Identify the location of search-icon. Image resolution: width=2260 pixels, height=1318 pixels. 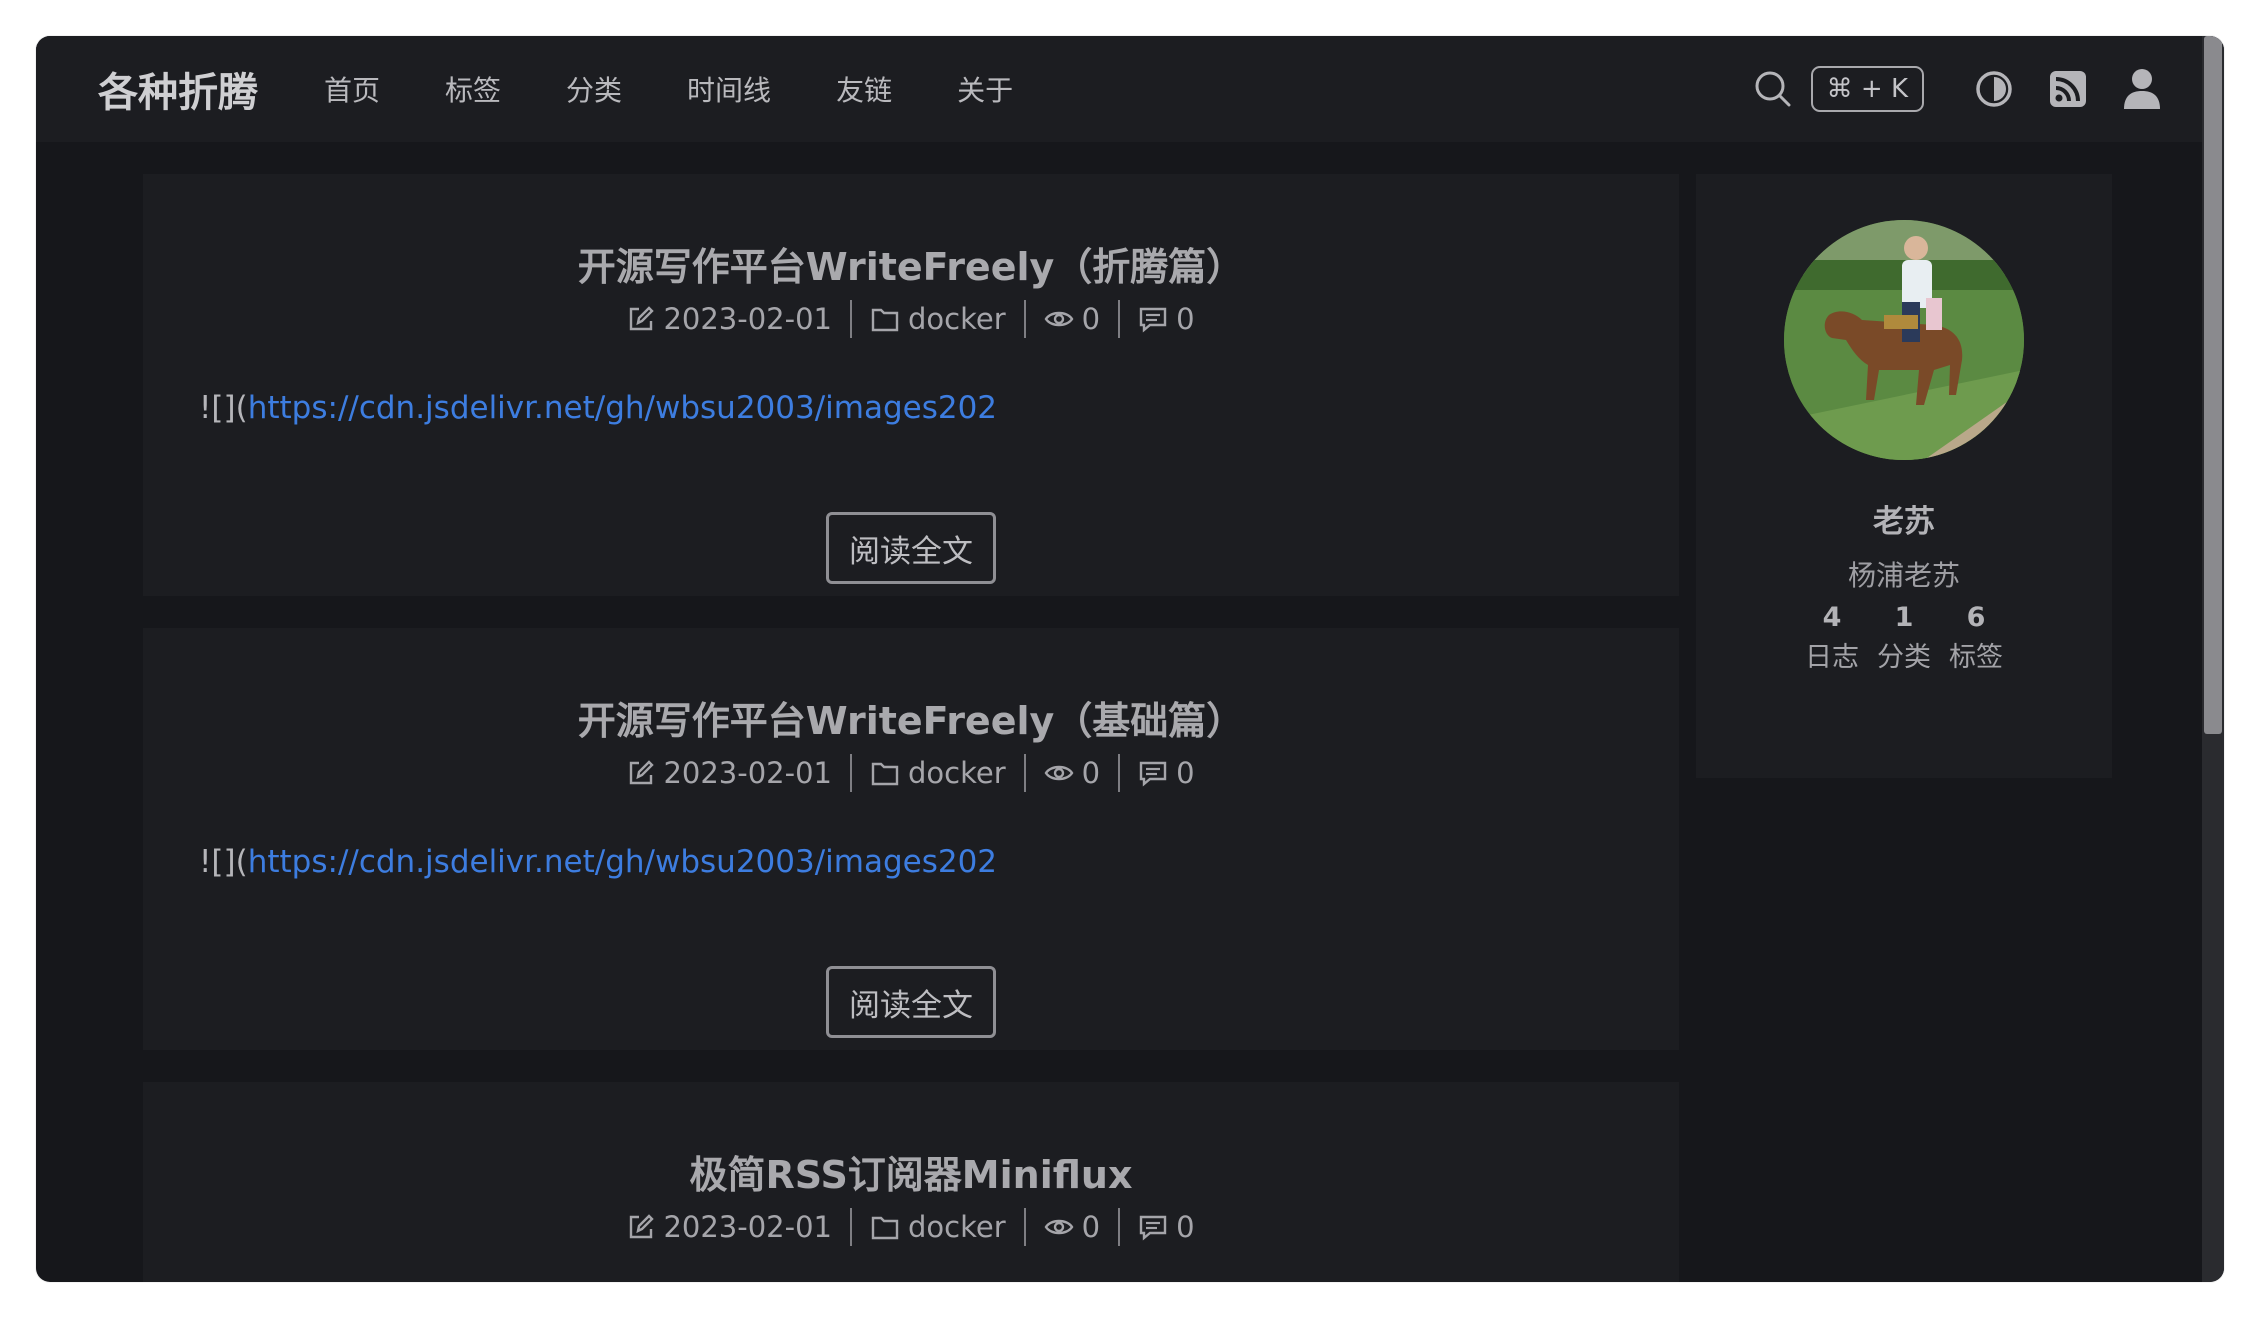
(1773, 89).